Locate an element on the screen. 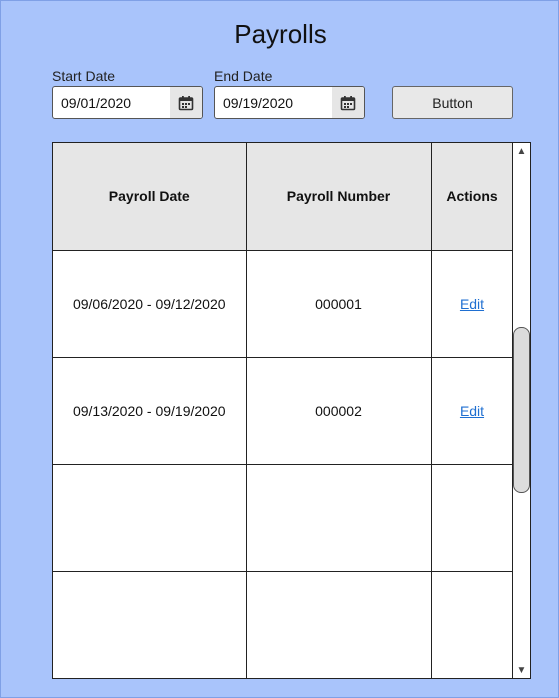 The height and width of the screenshot is (698, 559). payroll-date-cell: 09/13/2020 - 09/19/2020 is located at coordinates (150, 410).